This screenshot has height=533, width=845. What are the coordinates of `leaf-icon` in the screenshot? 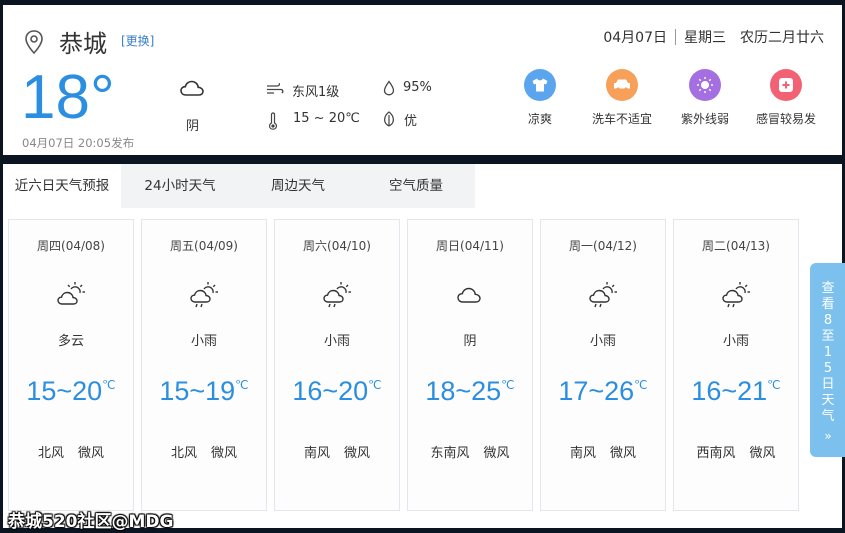 It's located at (389, 119).